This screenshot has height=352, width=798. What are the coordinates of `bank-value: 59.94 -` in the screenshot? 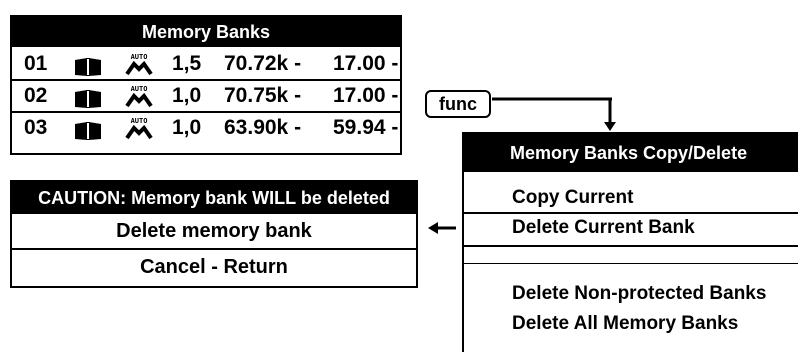 It's located at (366, 127).